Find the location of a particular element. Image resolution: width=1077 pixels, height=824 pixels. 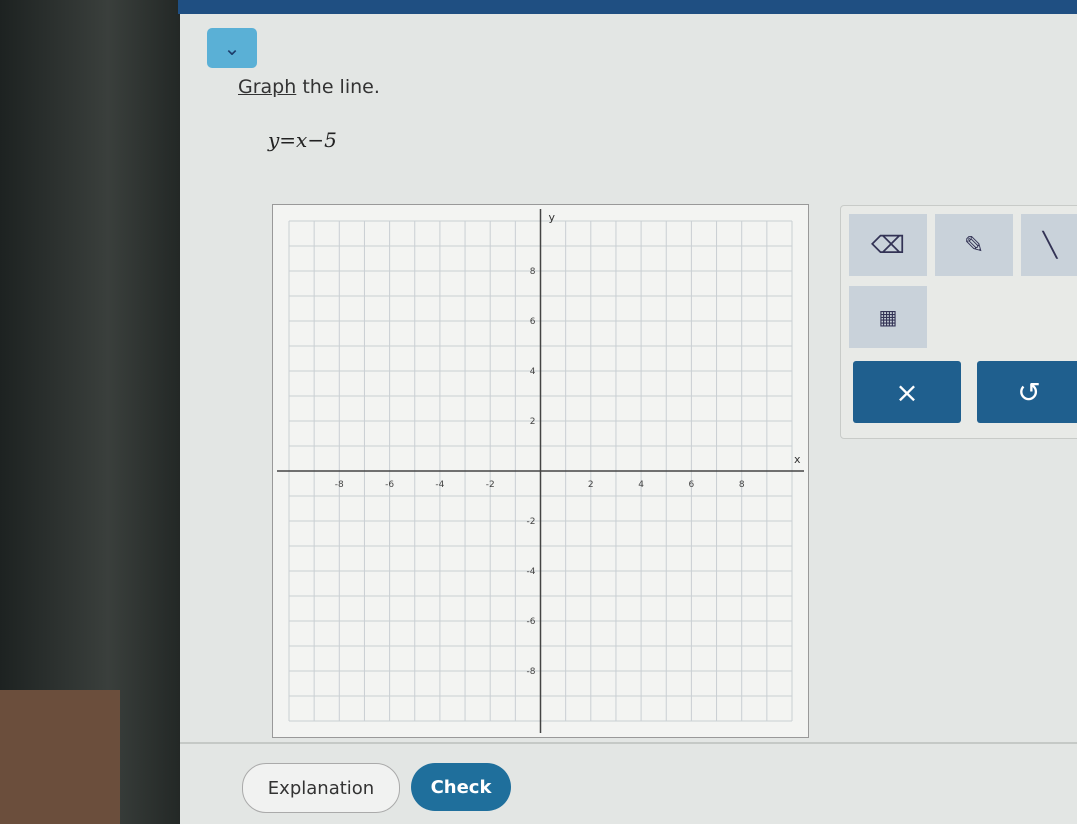

divider is located at coordinates (628, 743).